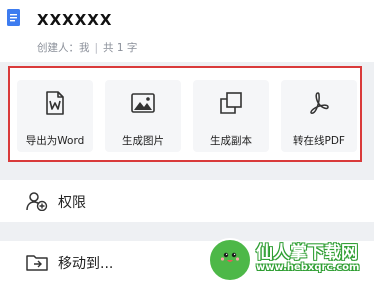 The width and height of the screenshot is (374, 283). Describe the element at coordinates (55, 141) in the screenshot. I see `export-word-label: 导出为Word` at that location.